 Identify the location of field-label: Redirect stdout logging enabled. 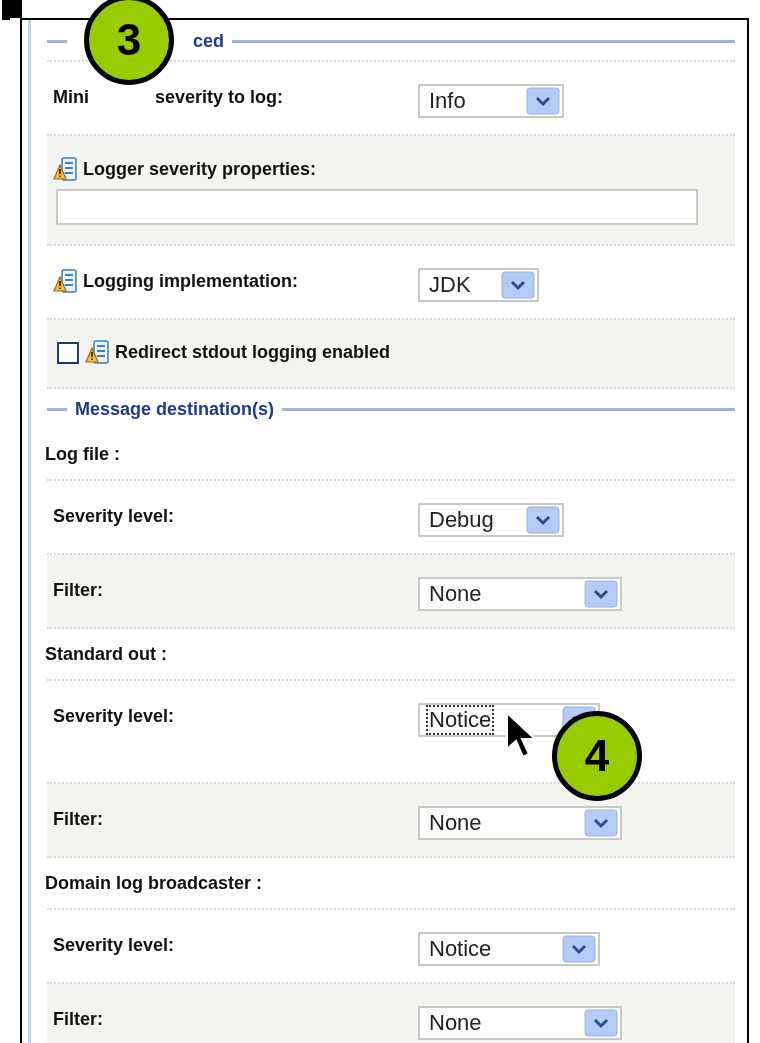
(252, 352).